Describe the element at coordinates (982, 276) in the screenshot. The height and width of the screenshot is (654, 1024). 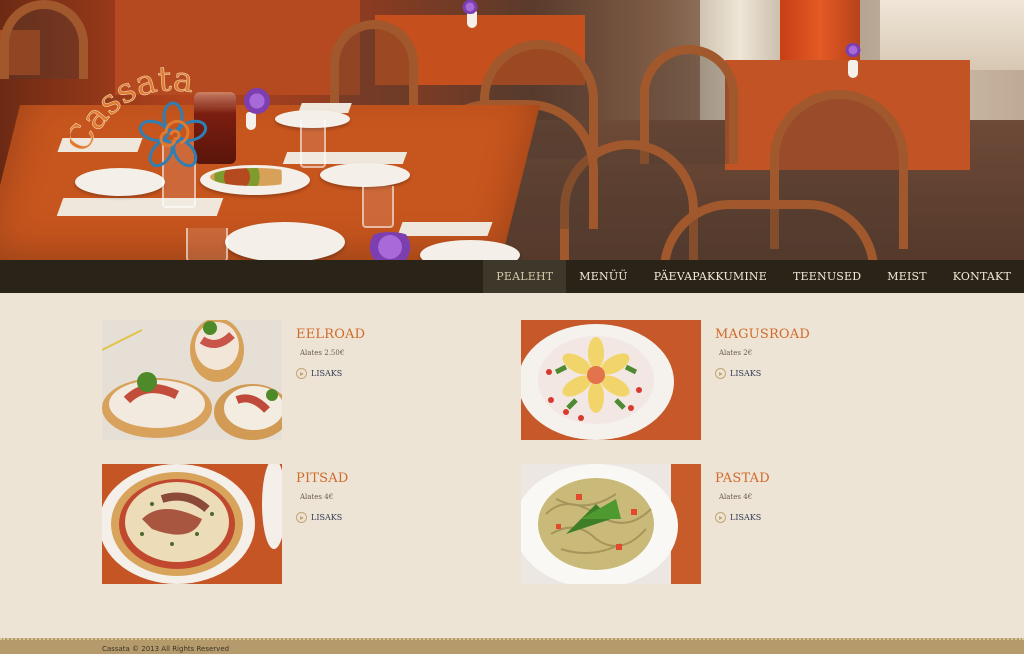
I see `nav-item-kontakt: KONTAKT` at that location.